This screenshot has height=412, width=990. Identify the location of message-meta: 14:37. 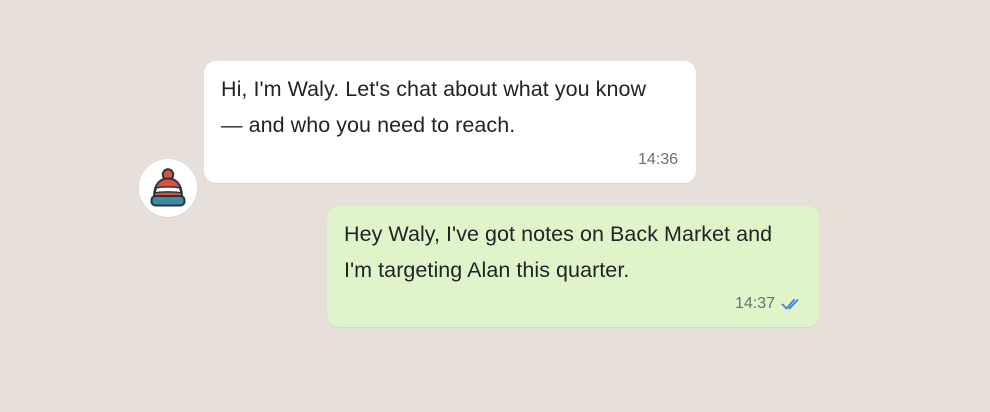
(768, 304).